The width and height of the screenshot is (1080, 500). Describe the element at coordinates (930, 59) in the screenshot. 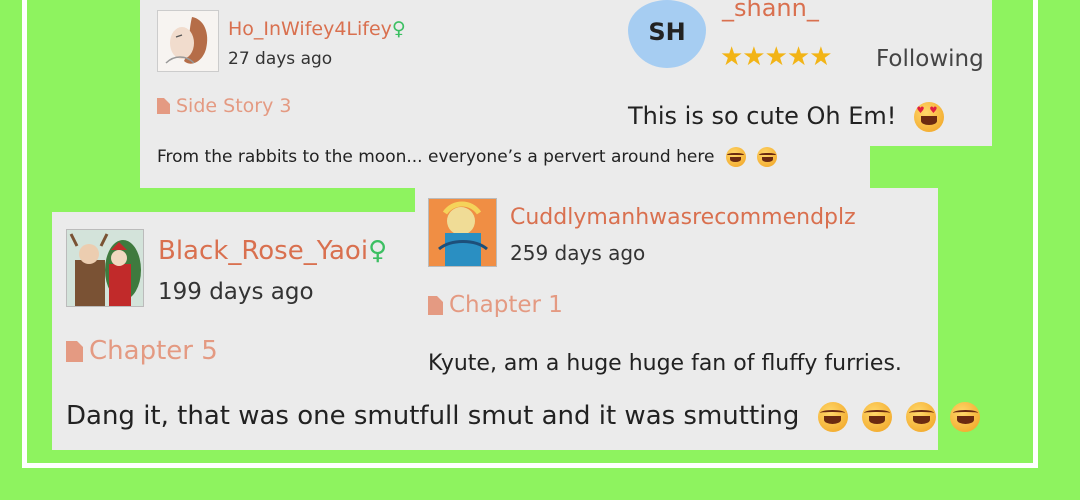

I see `following-status: Following` at that location.